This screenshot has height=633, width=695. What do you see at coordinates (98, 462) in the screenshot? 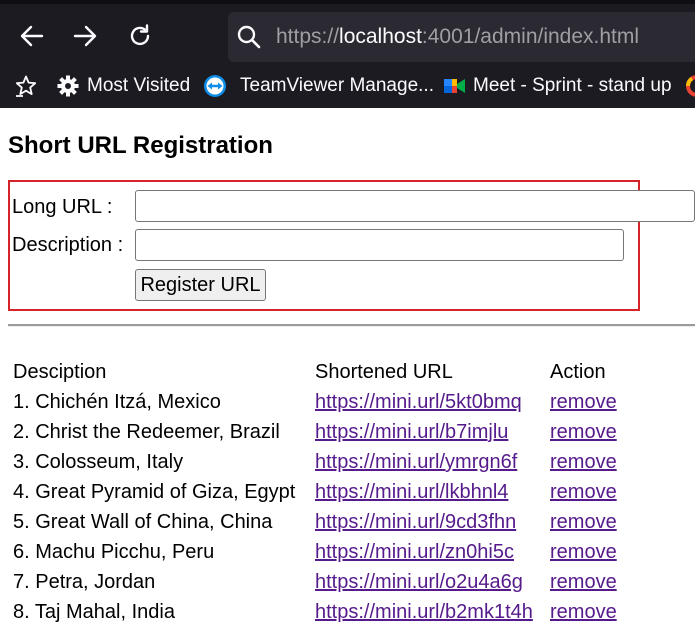
I see `row-description: 3. Colosseum, Italy` at bounding box center [98, 462].